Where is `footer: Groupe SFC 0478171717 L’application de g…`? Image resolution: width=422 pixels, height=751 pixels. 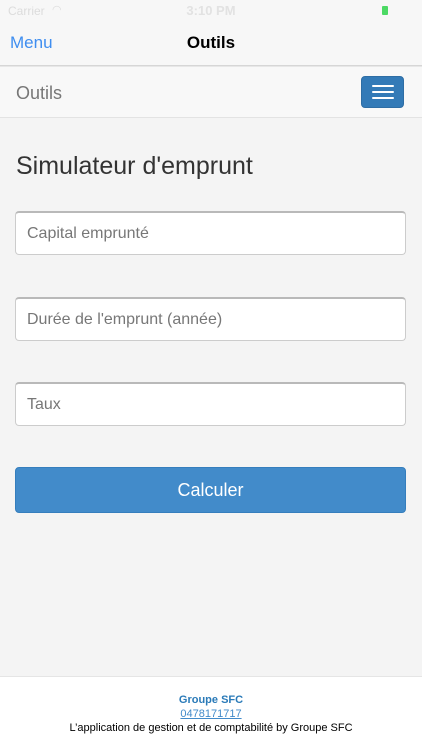
footer: Groupe SFC 0478171717 L’application de g… is located at coordinates (211, 713).